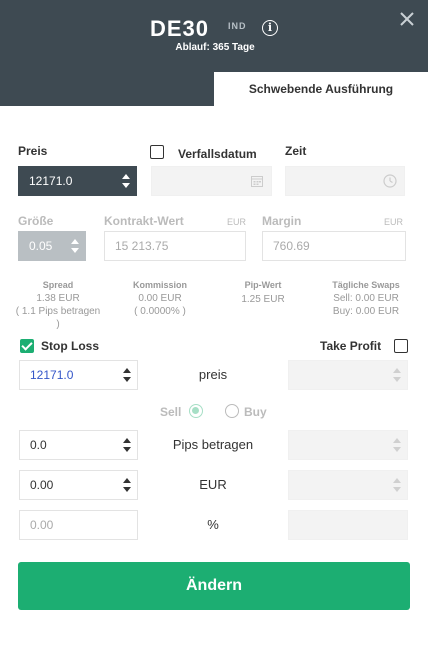  Describe the element at coordinates (321, 89) in the screenshot. I see `tab-pending-execution: Schwebende Ausführung` at that location.